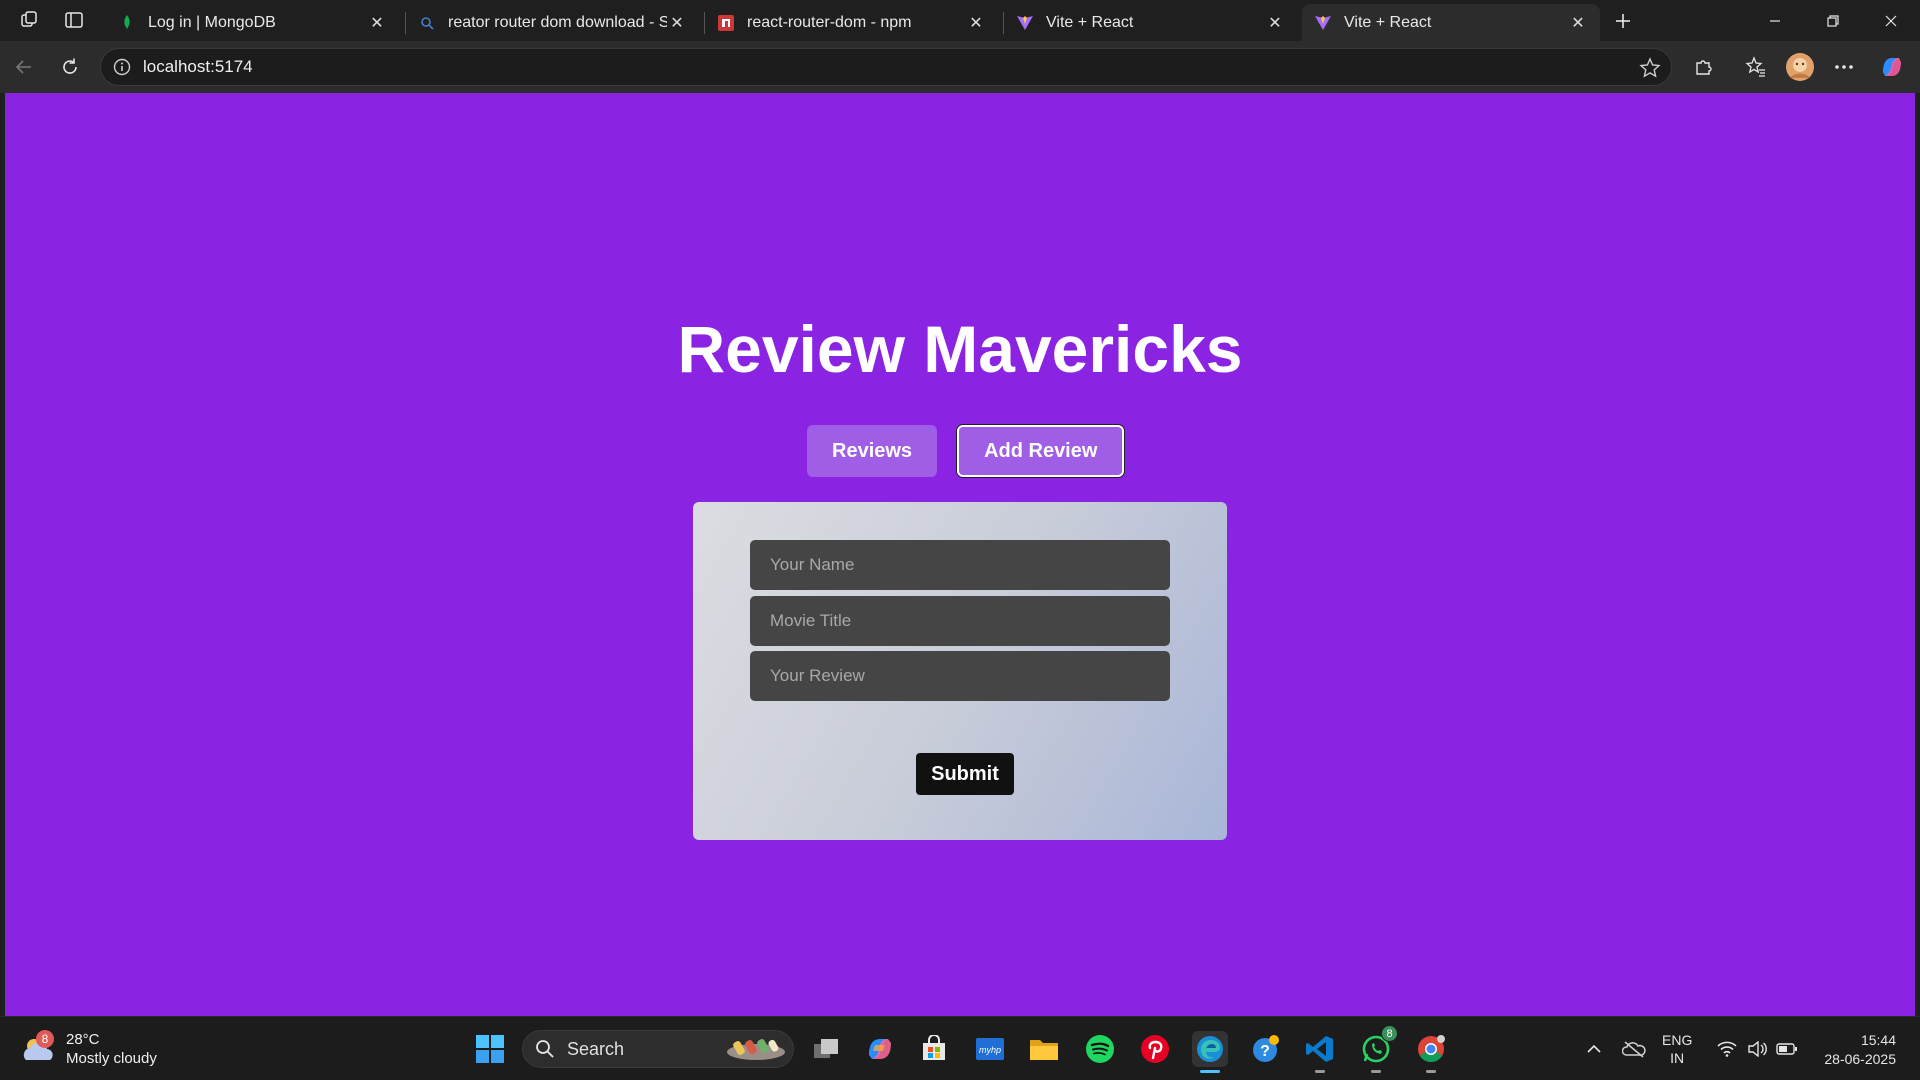 This screenshot has width=1920, height=1080. I want to click on show-hidden-icons-button, so click(1594, 1048).